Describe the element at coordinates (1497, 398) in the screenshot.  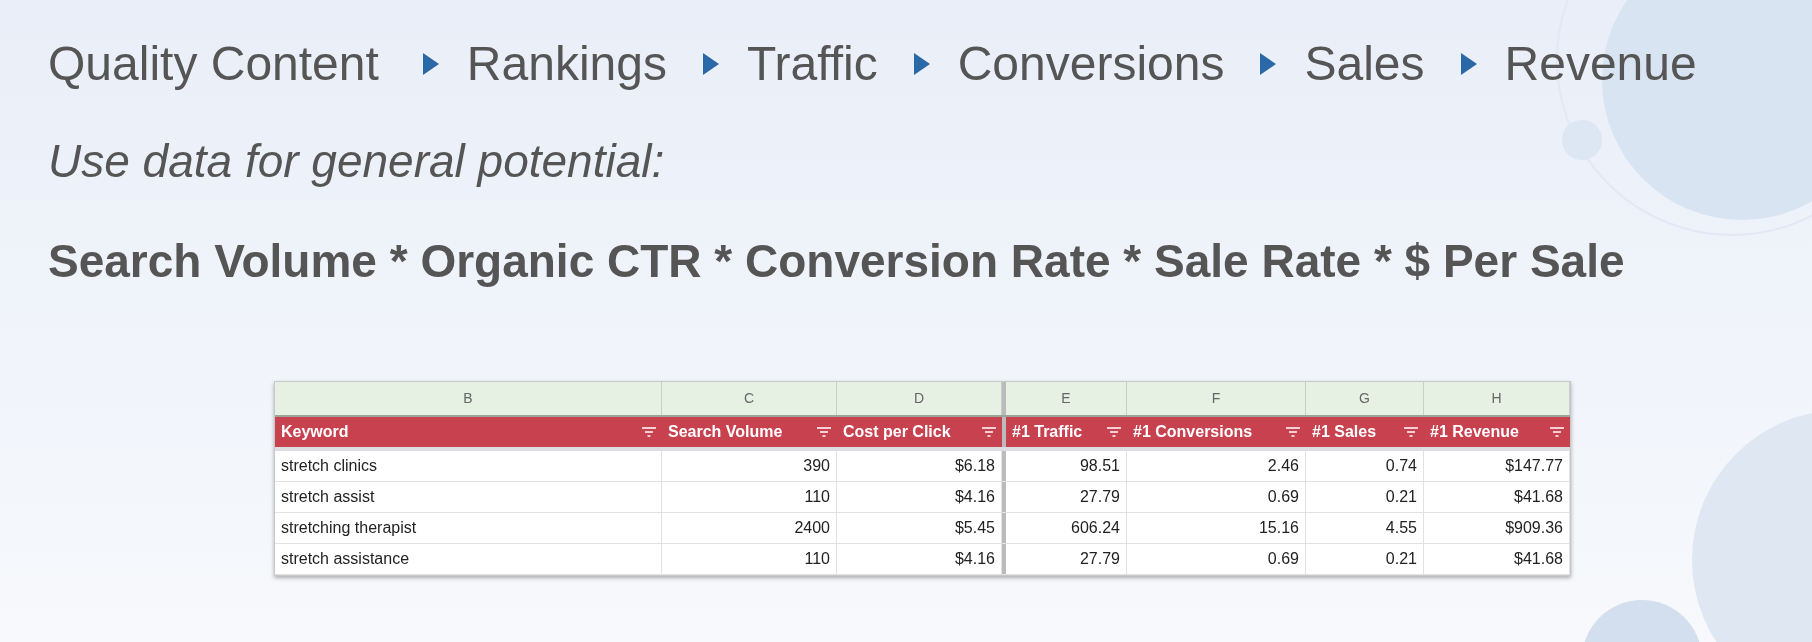
I see `column-letter: H` at that location.